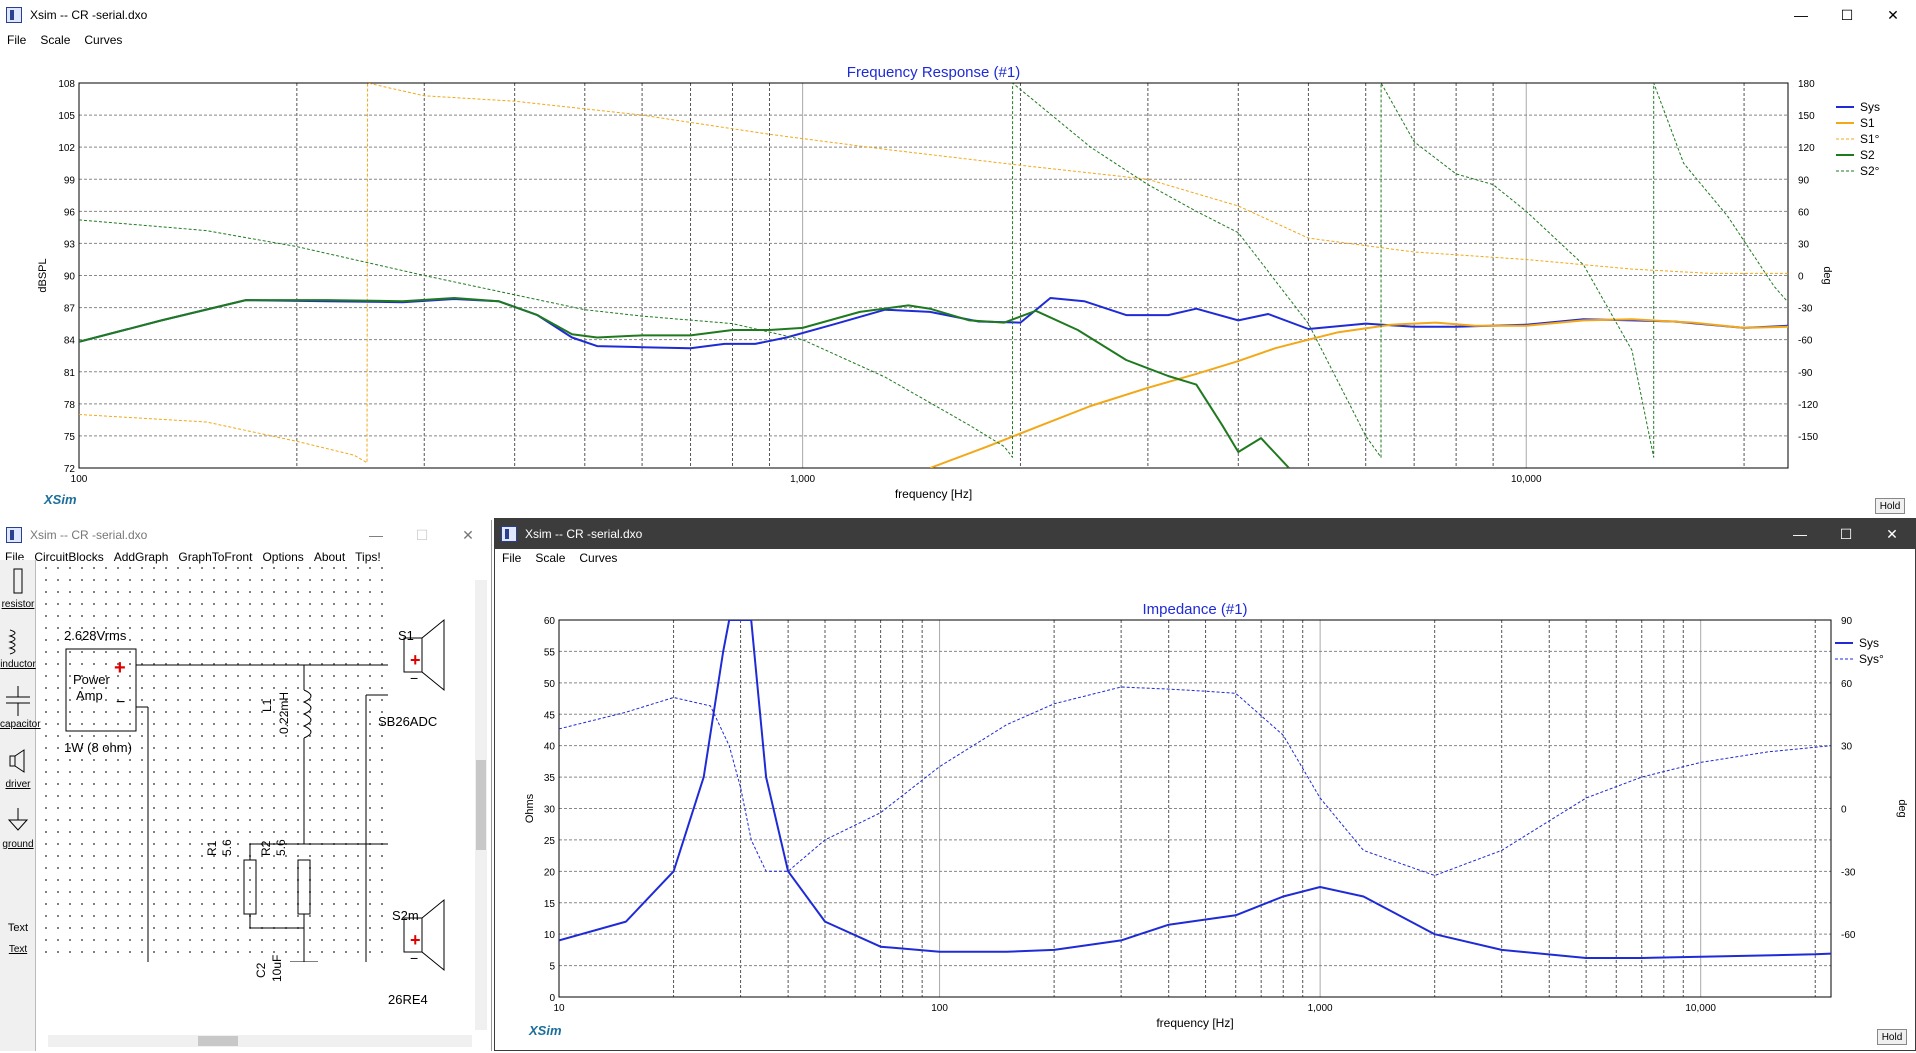  What do you see at coordinates (1869, 643) in the screenshot?
I see `legend-label: Sys` at bounding box center [1869, 643].